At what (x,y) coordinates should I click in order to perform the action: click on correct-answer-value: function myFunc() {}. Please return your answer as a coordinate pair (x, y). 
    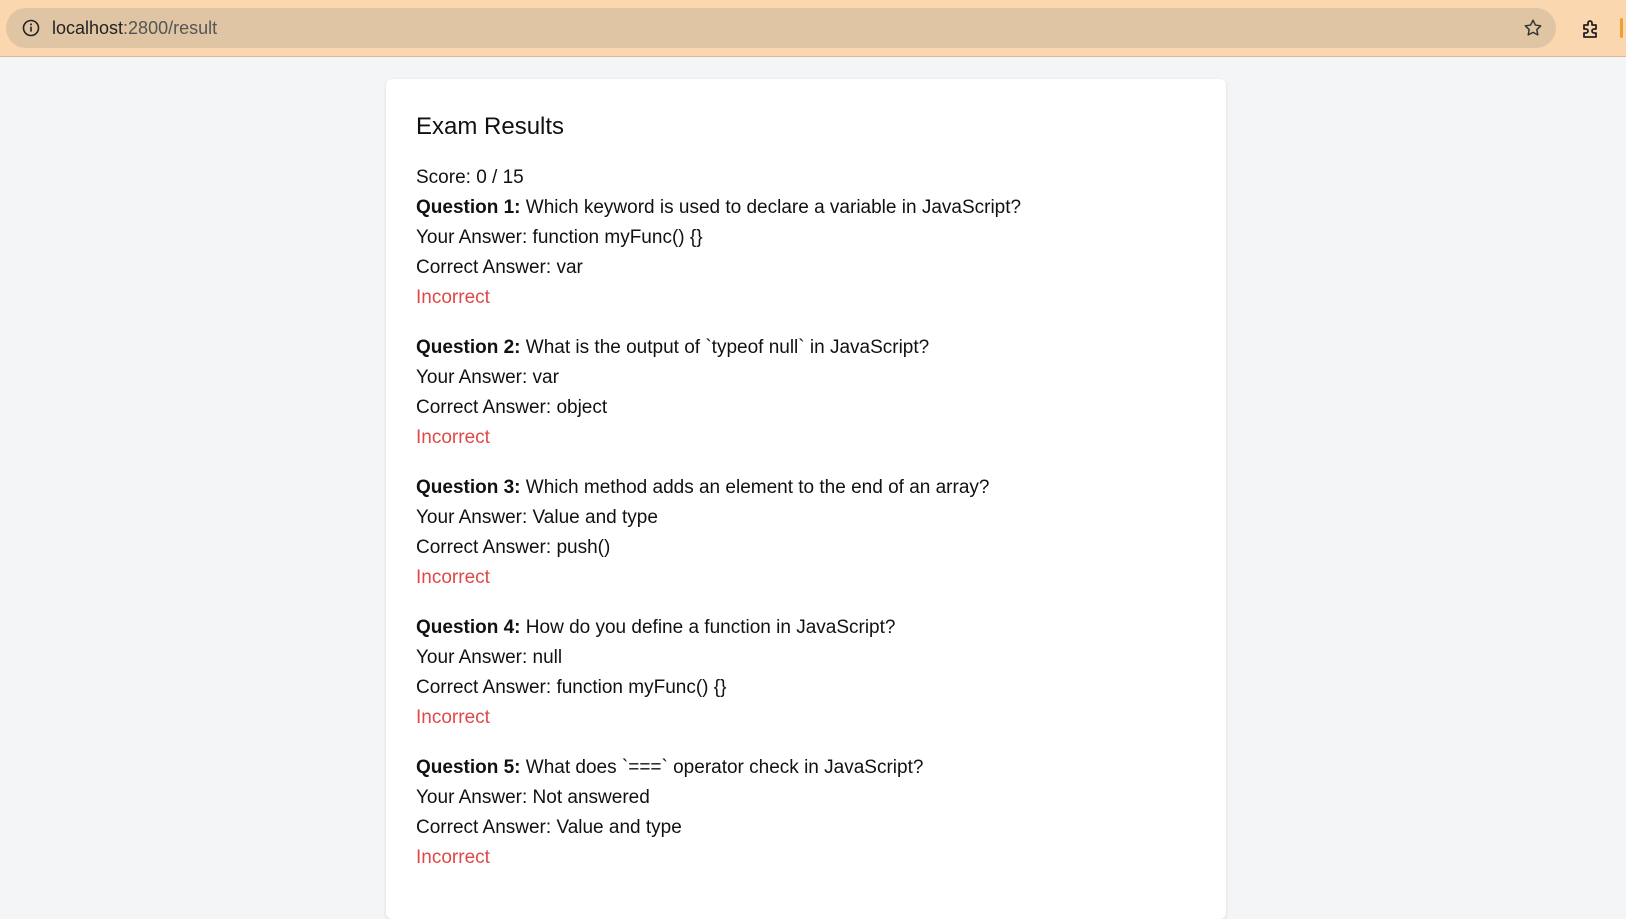
    Looking at the image, I should click on (641, 687).